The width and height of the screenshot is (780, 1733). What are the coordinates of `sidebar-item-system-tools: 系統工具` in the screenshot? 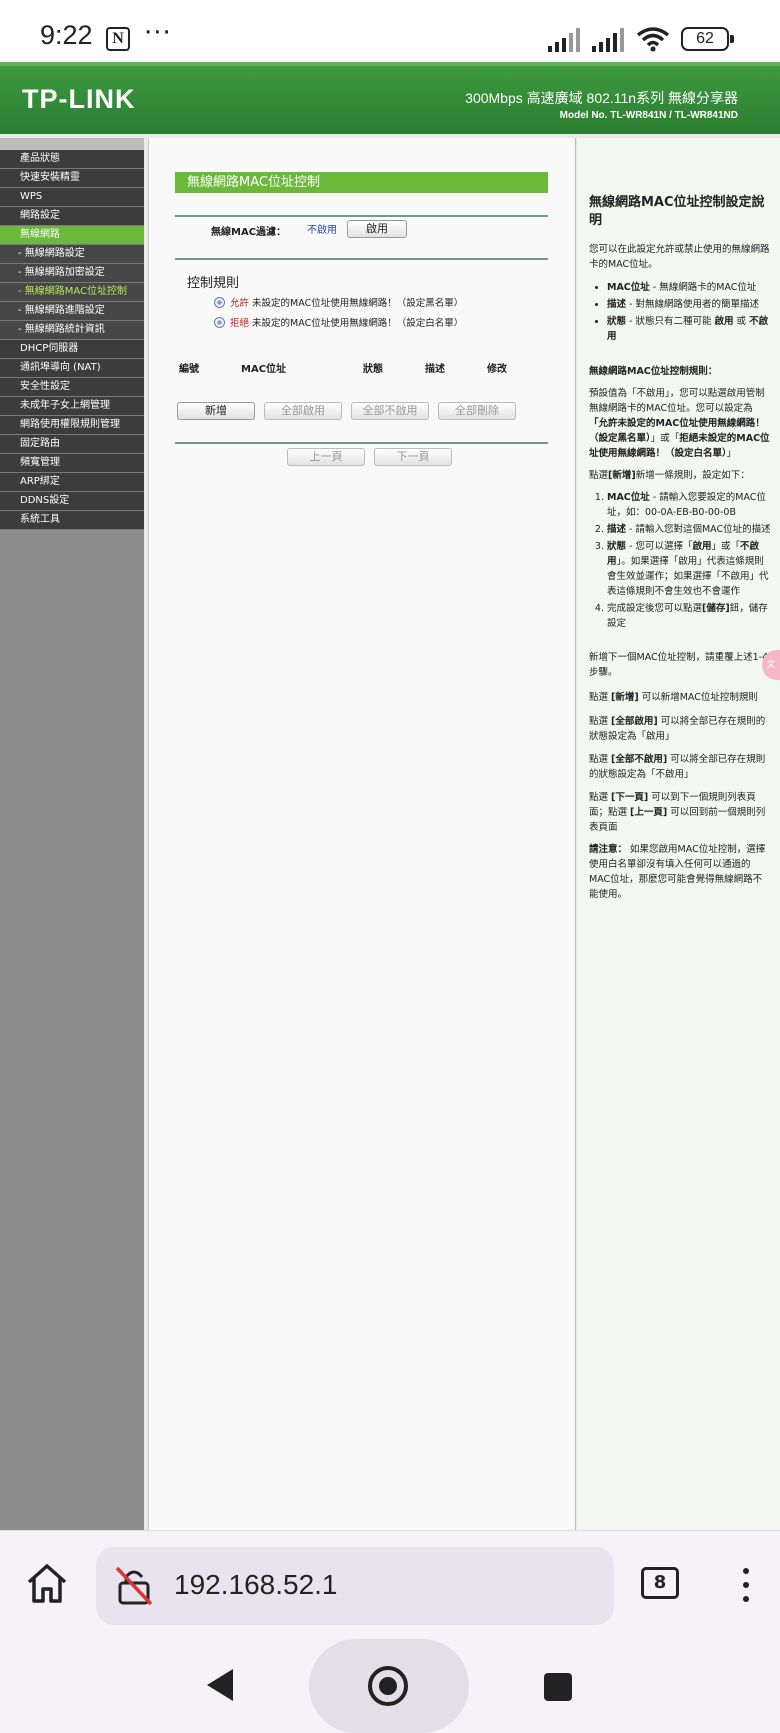 It's located at (72, 520).